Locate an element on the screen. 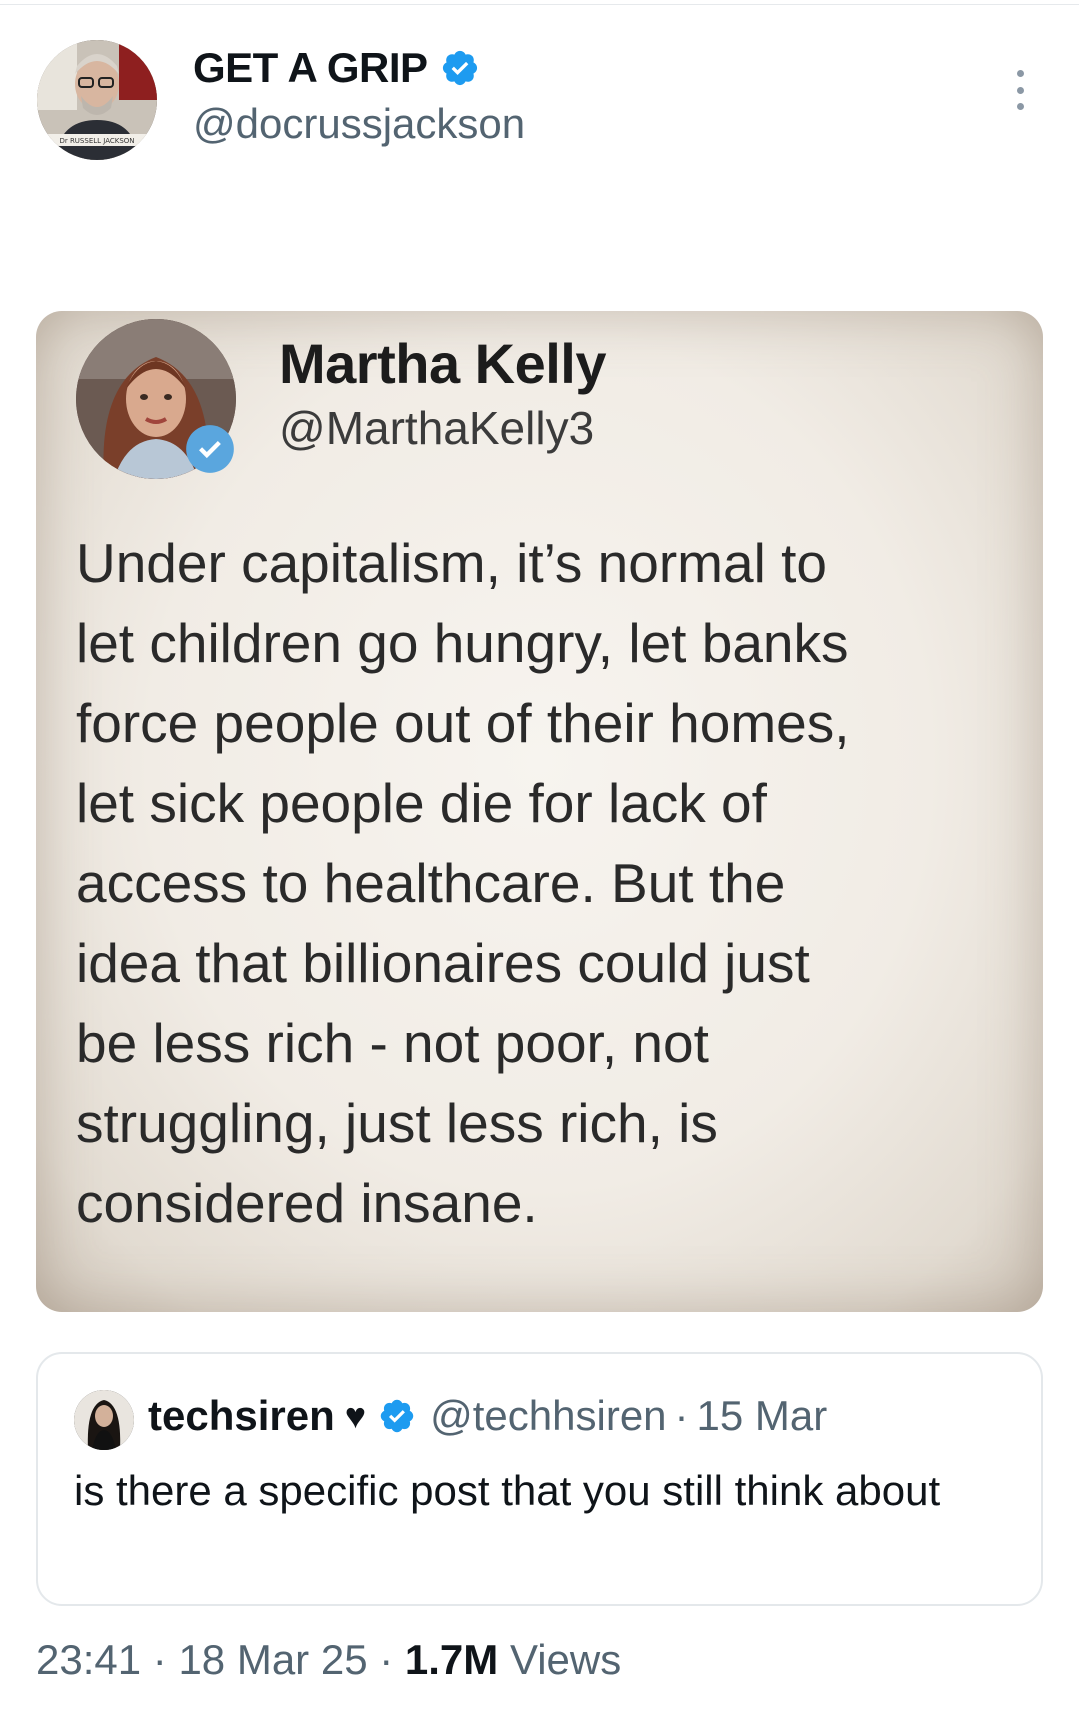 The height and width of the screenshot is (1714, 1079). views-count: 1.7M is located at coordinates (451, 1659).